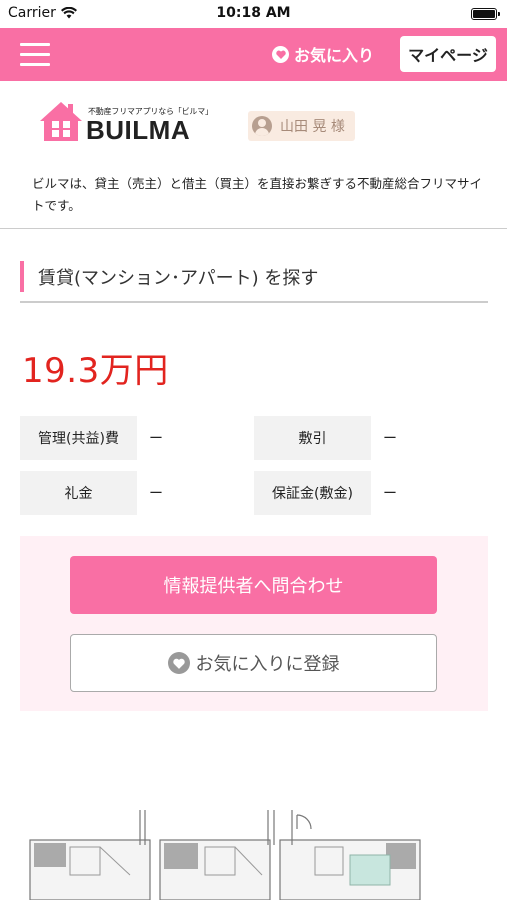  What do you see at coordinates (257, 194) in the screenshot?
I see `site-description: ビルマは、貸主（売主）と借主（買主）を直接お繋ぎする不動産総合フリマサイトです。` at bounding box center [257, 194].